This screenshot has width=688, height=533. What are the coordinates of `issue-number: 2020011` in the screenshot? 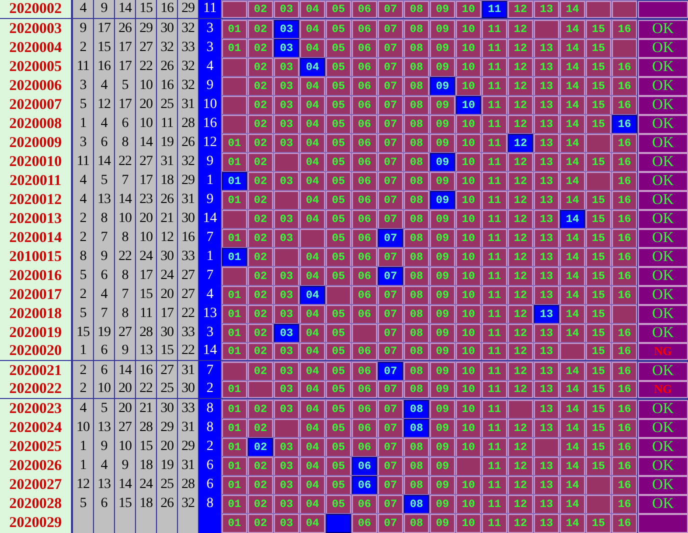 It's located at (36, 181).